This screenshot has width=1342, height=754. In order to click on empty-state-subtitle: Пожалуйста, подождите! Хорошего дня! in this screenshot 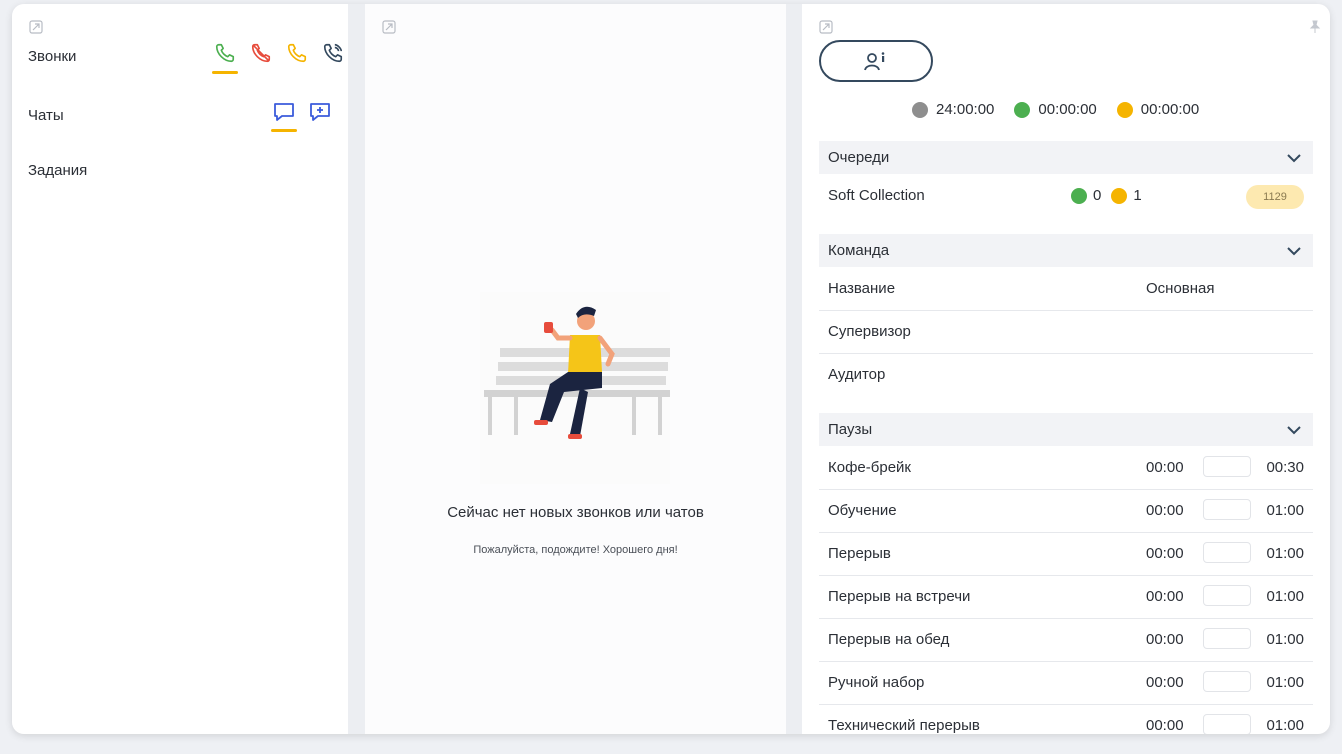, I will do `click(575, 550)`.